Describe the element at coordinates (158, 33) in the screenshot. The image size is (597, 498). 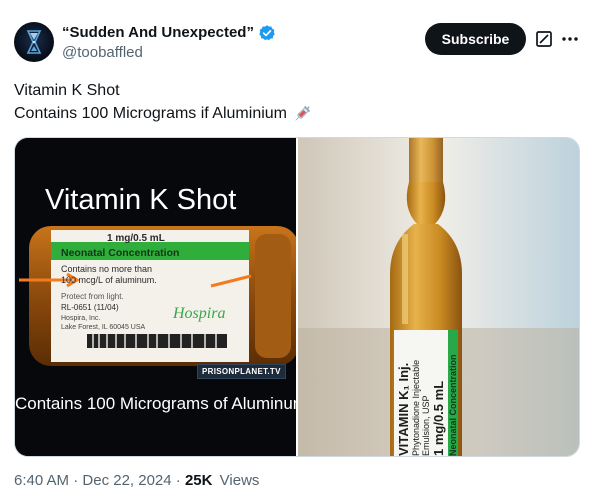
I see `display-name: “Sudden And Unexpected”` at that location.